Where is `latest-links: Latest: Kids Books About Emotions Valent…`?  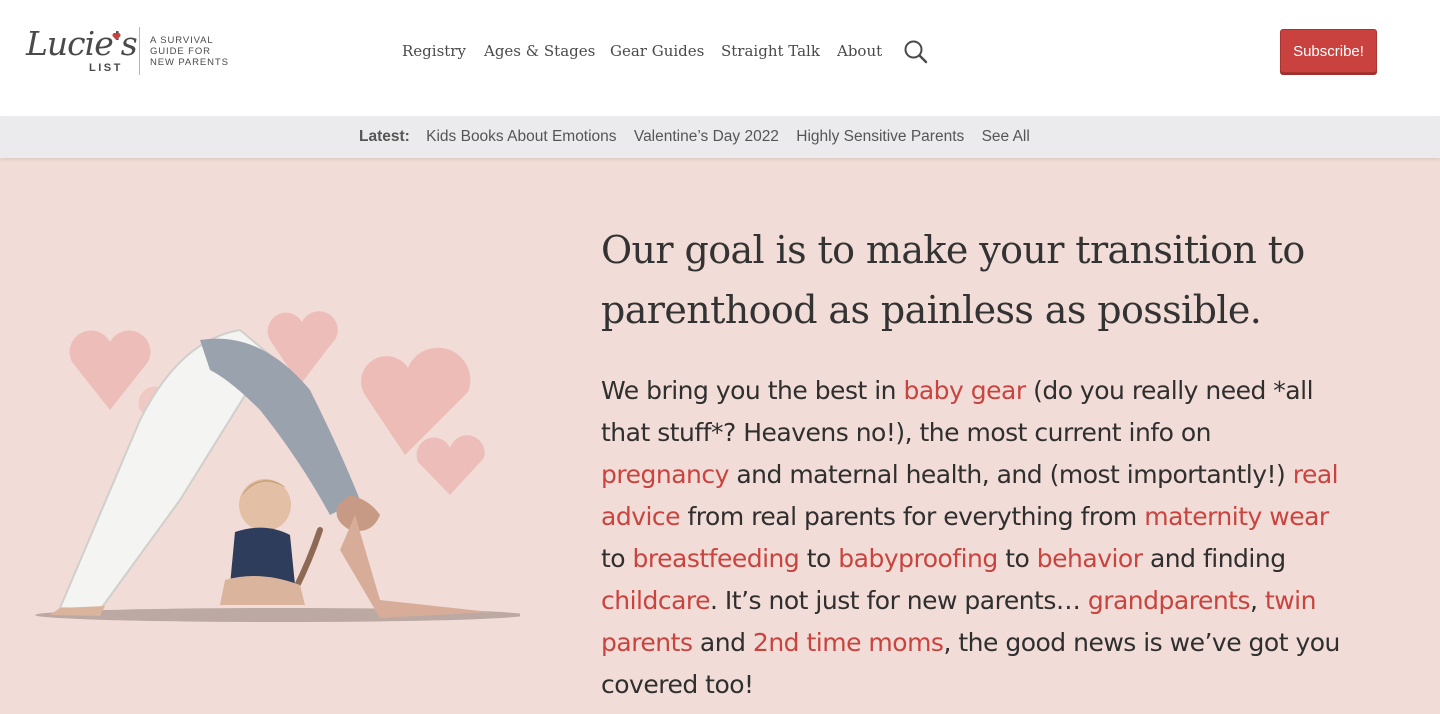 latest-links: Latest: Kids Books About Emotions Valent… is located at coordinates (701, 137).